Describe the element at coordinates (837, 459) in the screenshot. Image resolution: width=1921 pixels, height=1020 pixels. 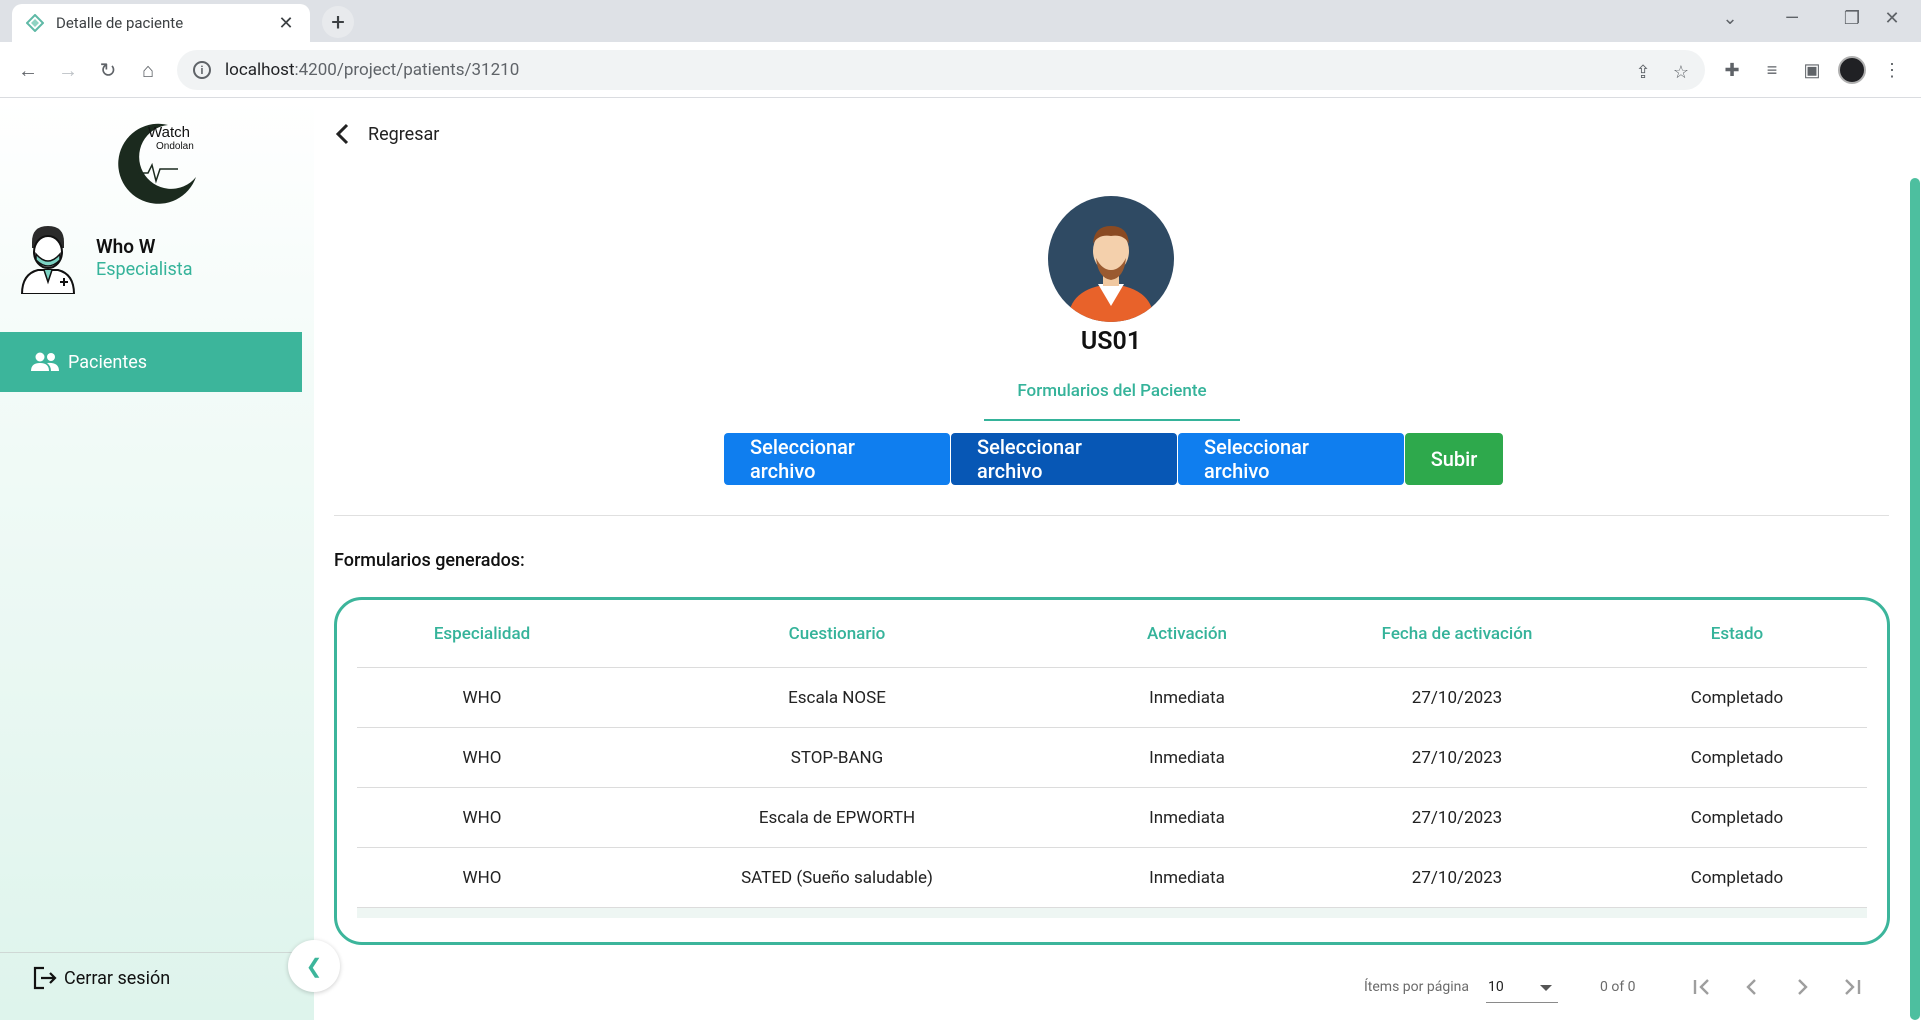
I see `select-file-button-1: Seleccionar archivo` at that location.